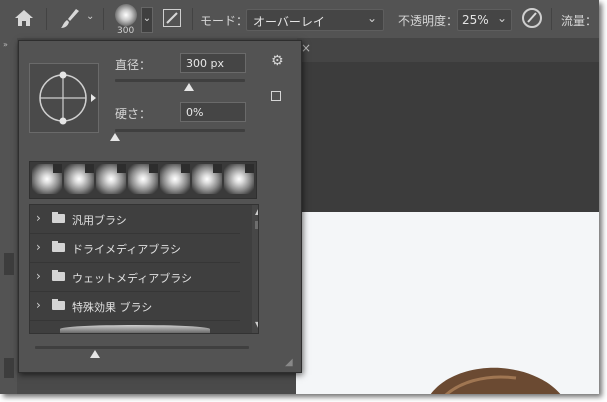  I want to click on brush-folder-row: › ウェットメディアブラシ, so click(135, 277).